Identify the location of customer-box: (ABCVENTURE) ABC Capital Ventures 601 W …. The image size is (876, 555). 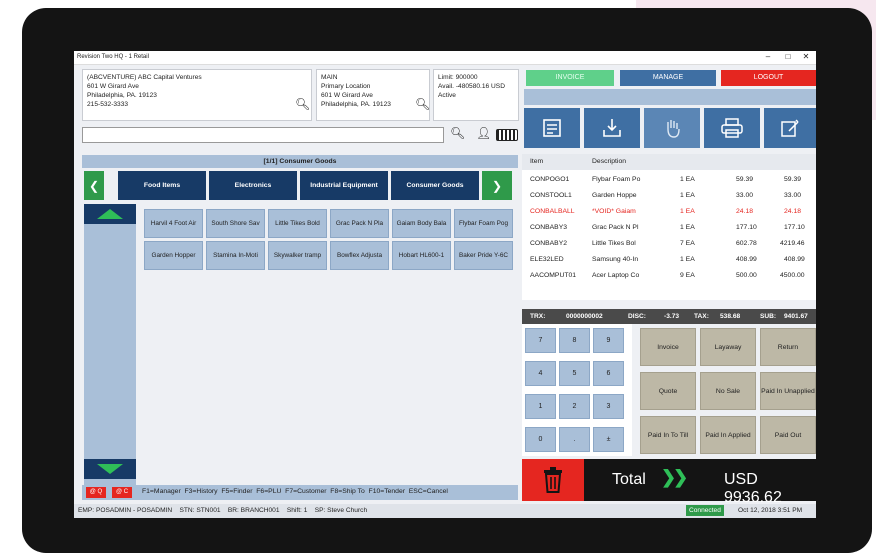
(197, 95).